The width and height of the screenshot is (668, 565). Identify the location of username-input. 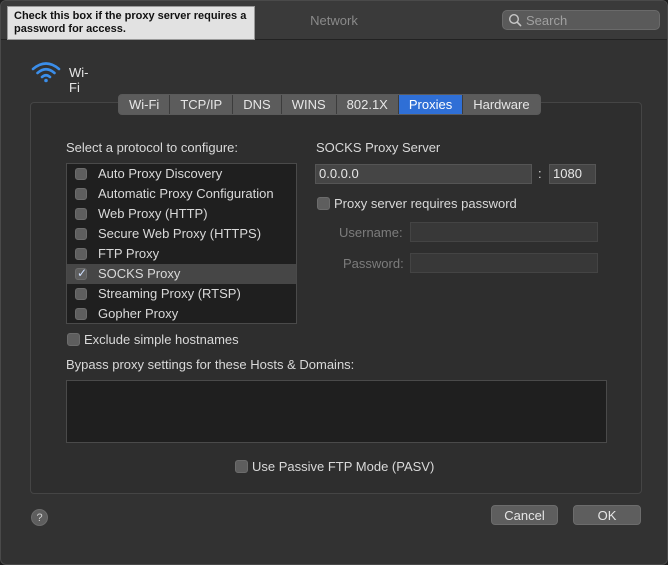
(504, 232).